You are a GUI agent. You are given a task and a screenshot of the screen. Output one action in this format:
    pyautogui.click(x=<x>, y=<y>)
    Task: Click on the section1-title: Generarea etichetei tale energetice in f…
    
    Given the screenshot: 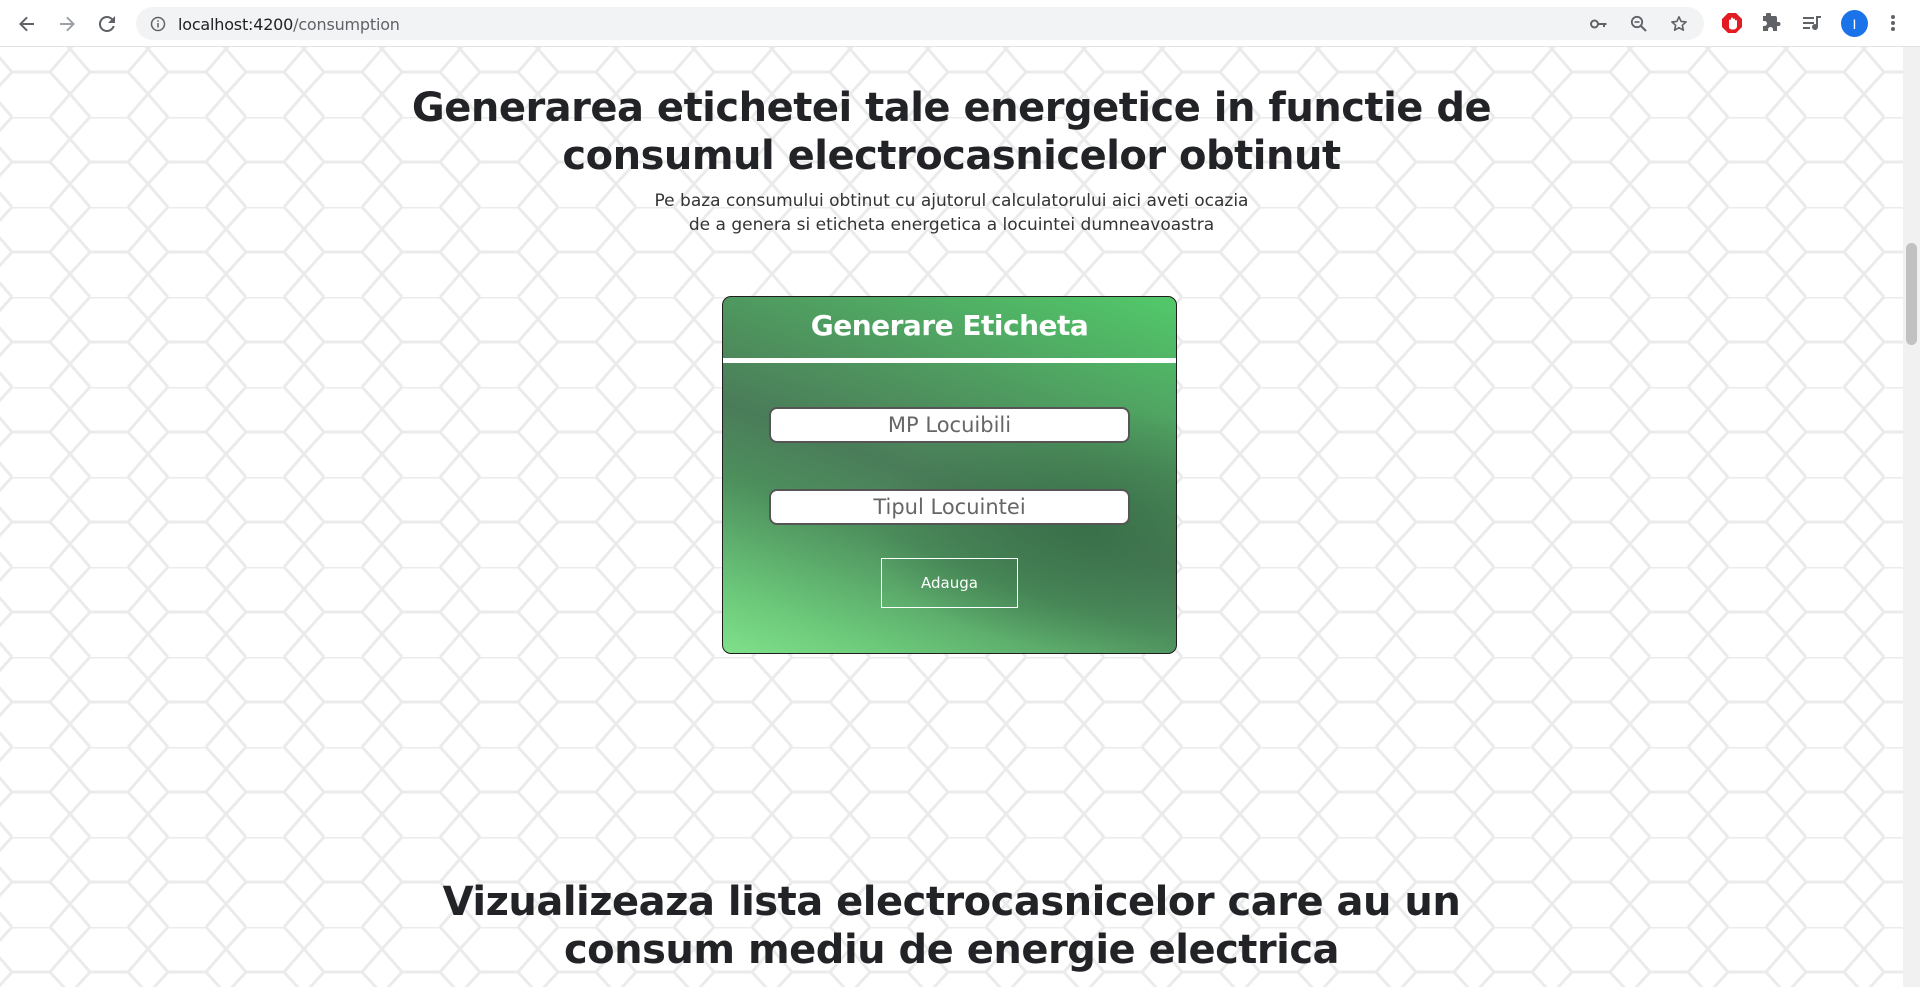 What is the action you would take?
    pyautogui.click(x=951, y=132)
    